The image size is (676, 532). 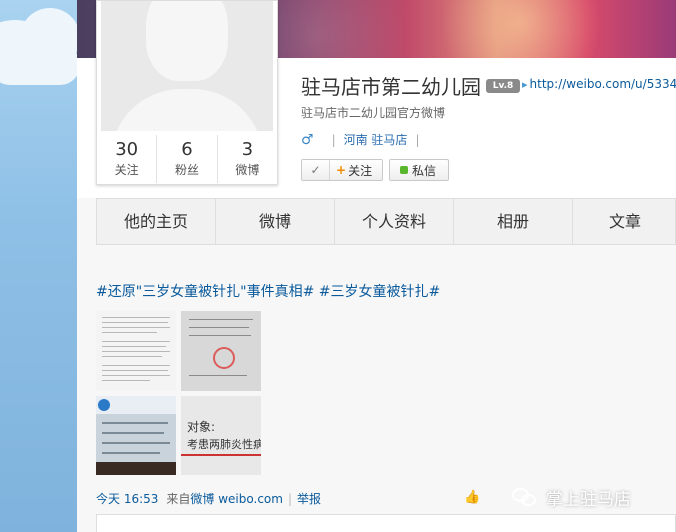 What do you see at coordinates (376, 139) in the screenshot?
I see `location-link: 河南 驻马店` at bounding box center [376, 139].